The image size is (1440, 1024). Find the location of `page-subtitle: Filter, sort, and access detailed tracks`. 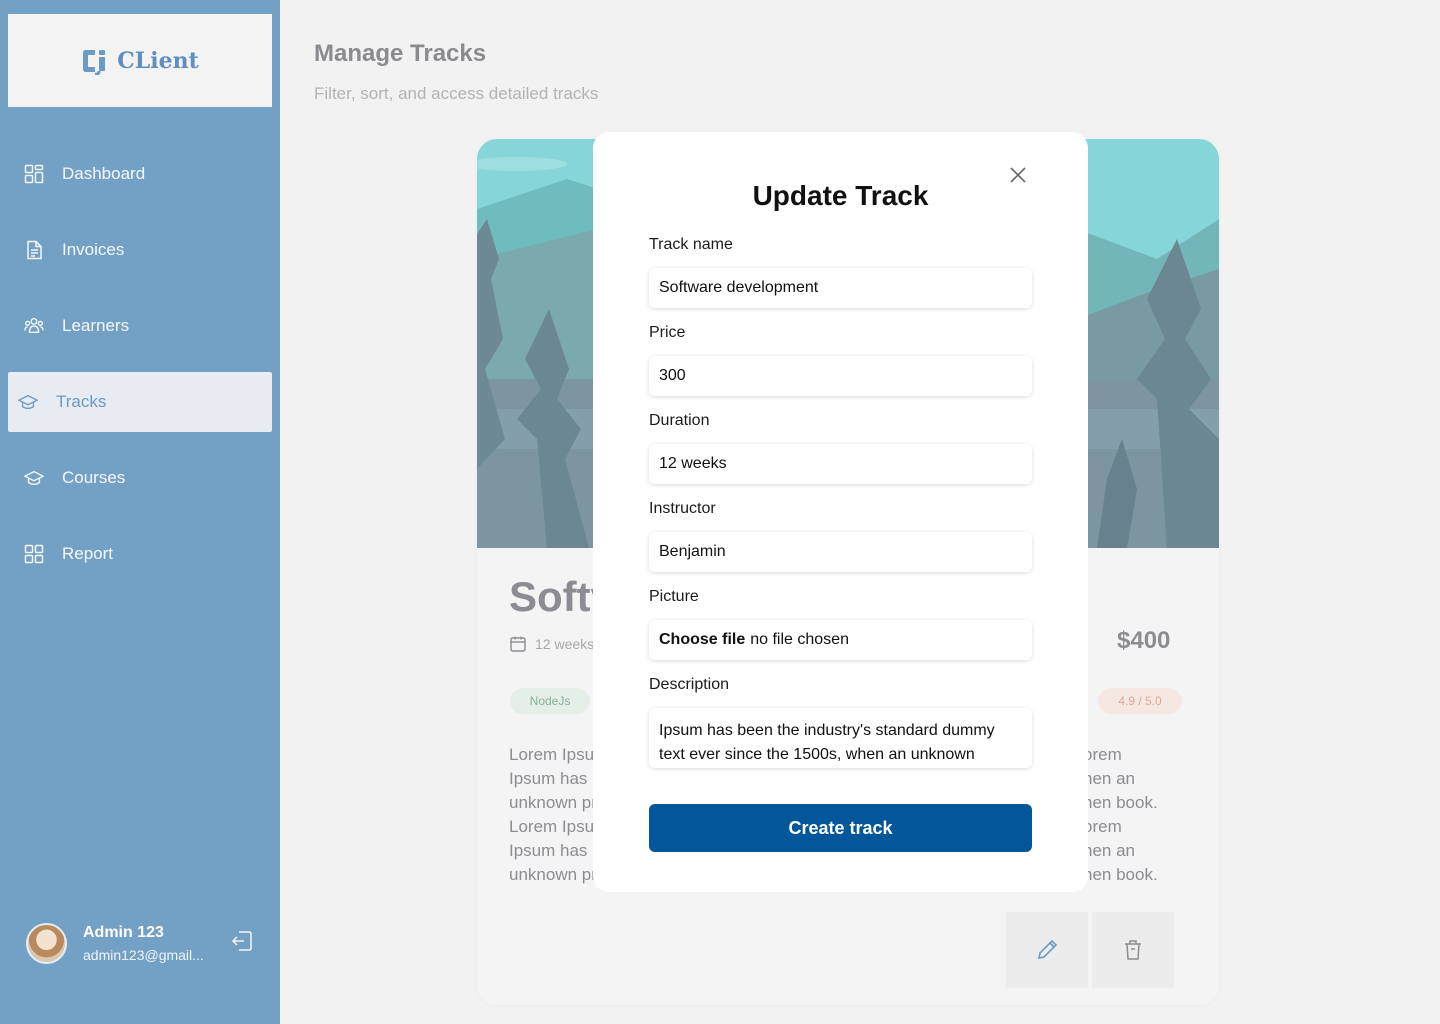

page-subtitle: Filter, sort, and access detailed tracks is located at coordinates (456, 93).